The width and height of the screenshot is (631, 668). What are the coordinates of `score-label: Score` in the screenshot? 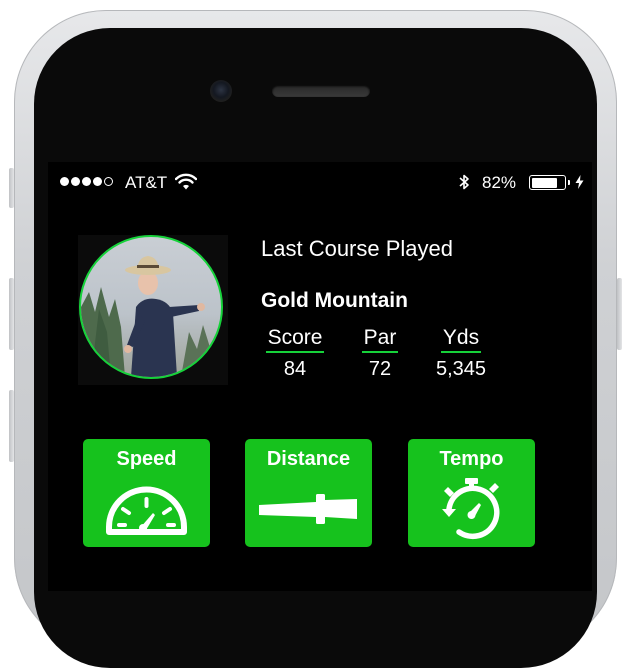 It's located at (295, 339).